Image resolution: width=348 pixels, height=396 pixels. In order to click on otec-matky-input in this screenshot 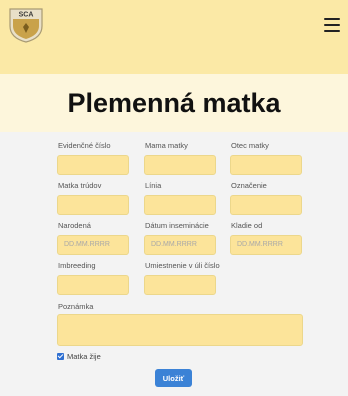, I will do `click(266, 164)`.